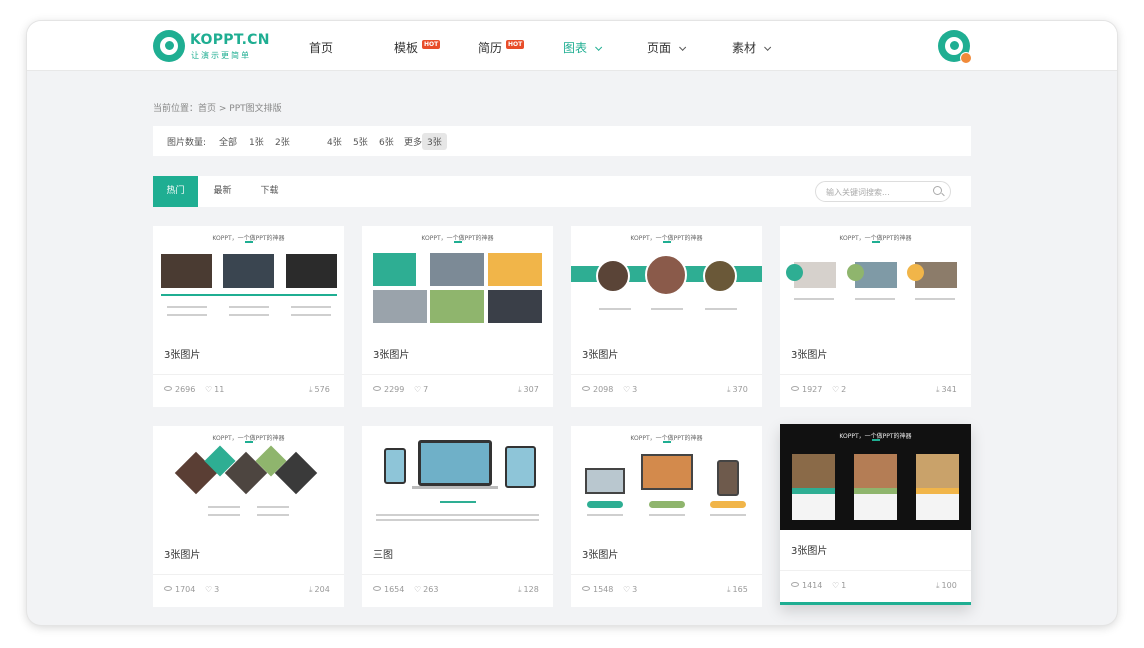 The width and height of the screenshot is (1144, 648). Describe the element at coordinates (187, 143) in the screenshot. I see `filter-label: 图片数量:` at that location.